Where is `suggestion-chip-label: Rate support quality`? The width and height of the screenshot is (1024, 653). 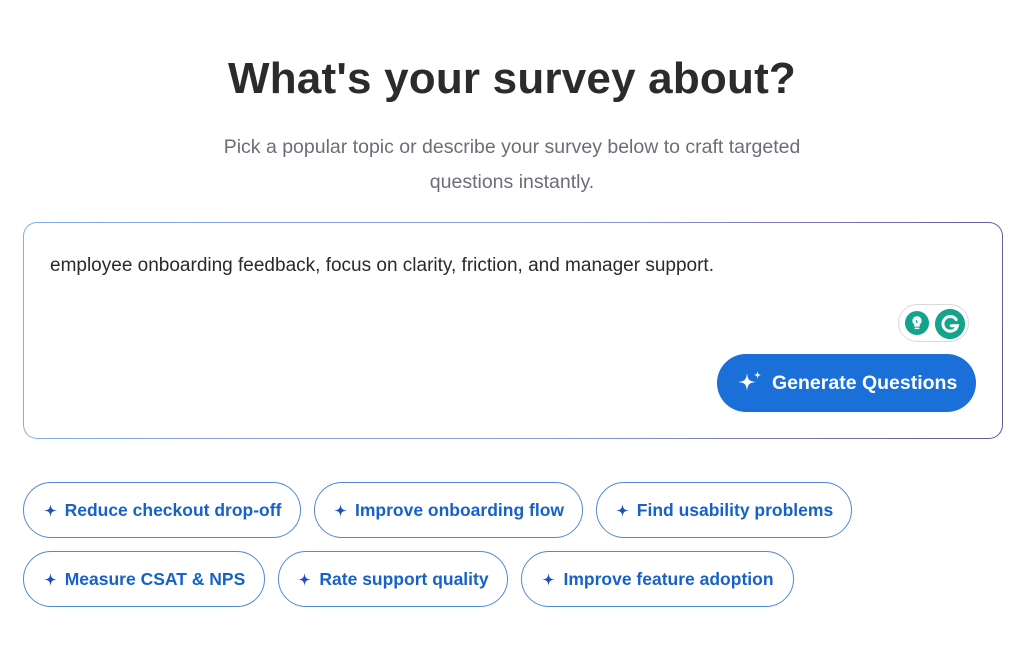 suggestion-chip-label: Rate support quality is located at coordinates (404, 578).